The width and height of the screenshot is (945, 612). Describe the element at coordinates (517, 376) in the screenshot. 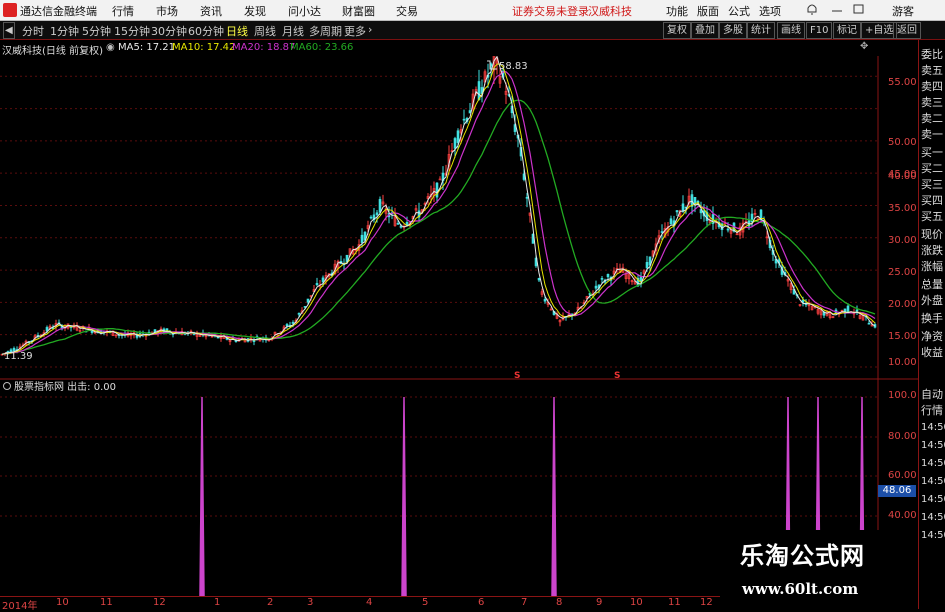

I see `sell-signal-mark: S` at that location.